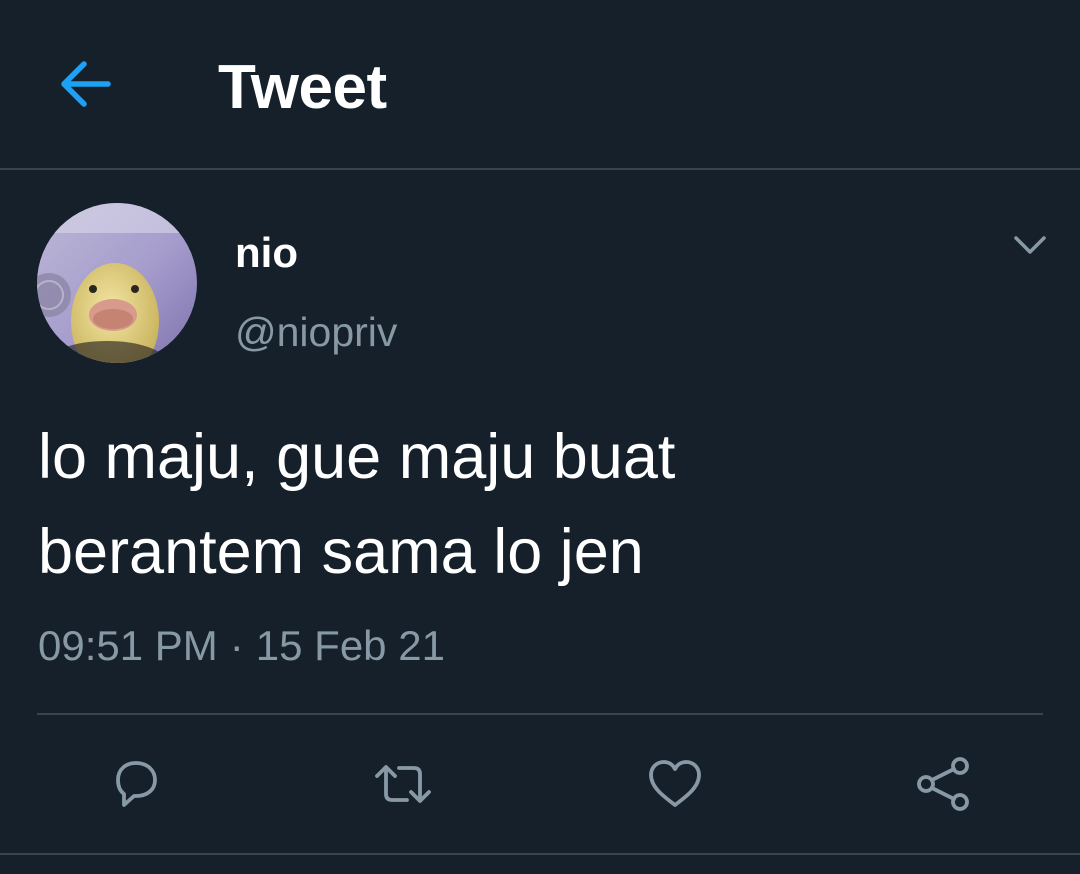 The width and height of the screenshot is (1080, 874). I want to click on tweet-timestamp: 09:51 PM · 15 Feb 21, so click(241, 646).